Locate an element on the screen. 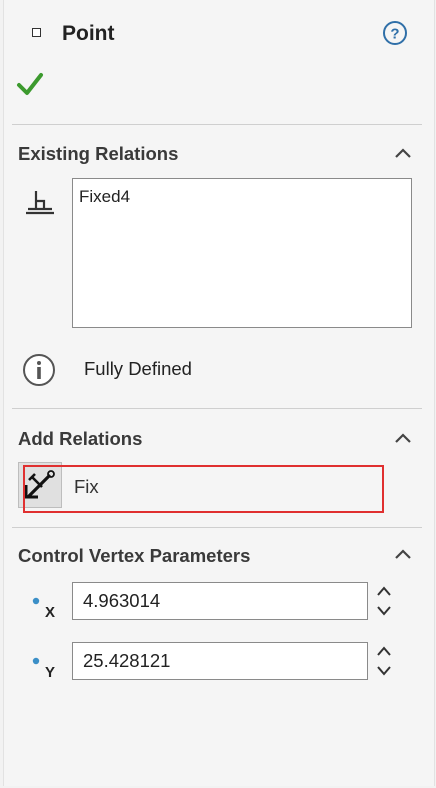 This screenshot has width=436, height=788. svg-text: X is located at coordinates (50, 612).